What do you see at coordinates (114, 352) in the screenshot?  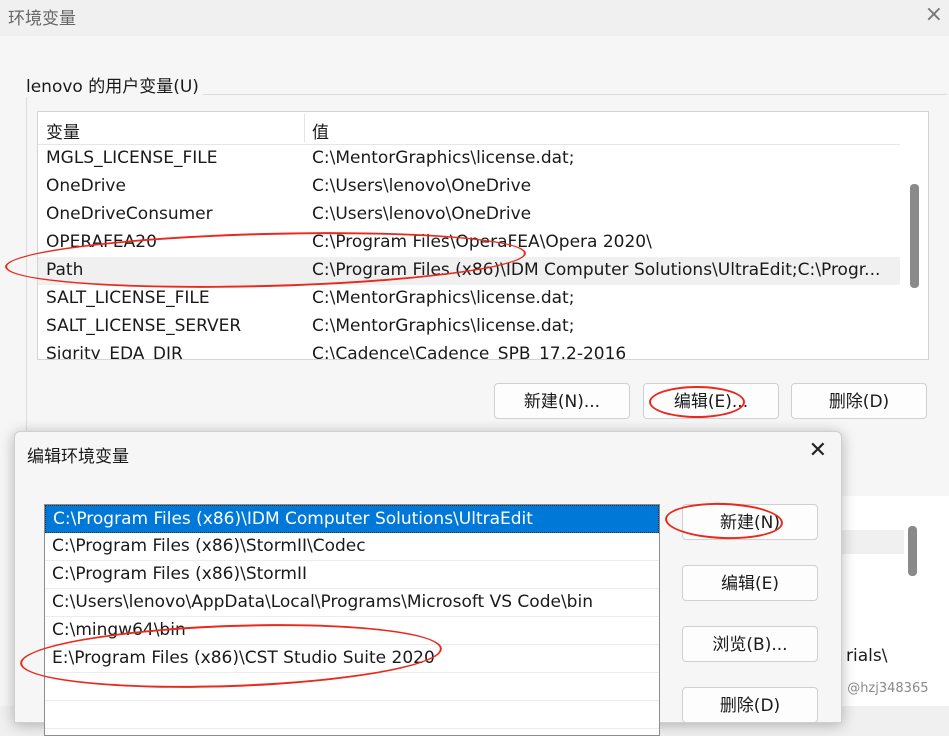 I see `var-name: Sigrity_EDA_DIR` at bounding box center [114, 352].